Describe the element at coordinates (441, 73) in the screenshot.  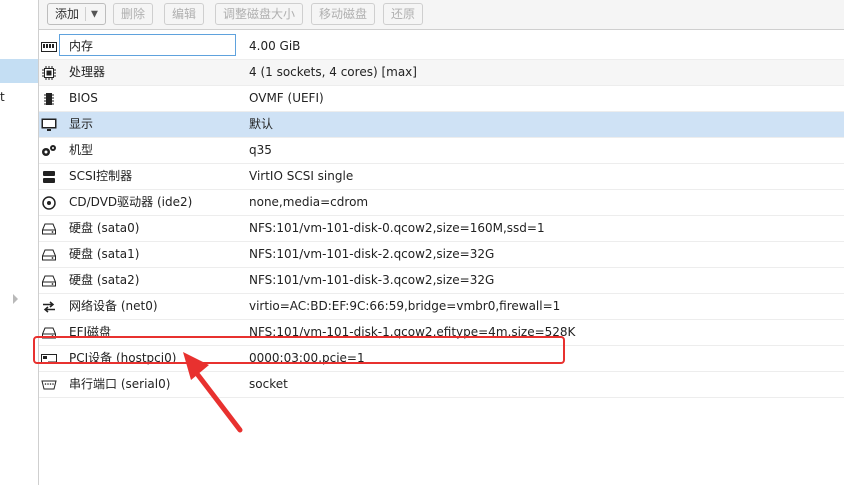
I see `hardware-row-cpu: 处理器 4 (1 sockets, 4 cores) [max]` at that location.